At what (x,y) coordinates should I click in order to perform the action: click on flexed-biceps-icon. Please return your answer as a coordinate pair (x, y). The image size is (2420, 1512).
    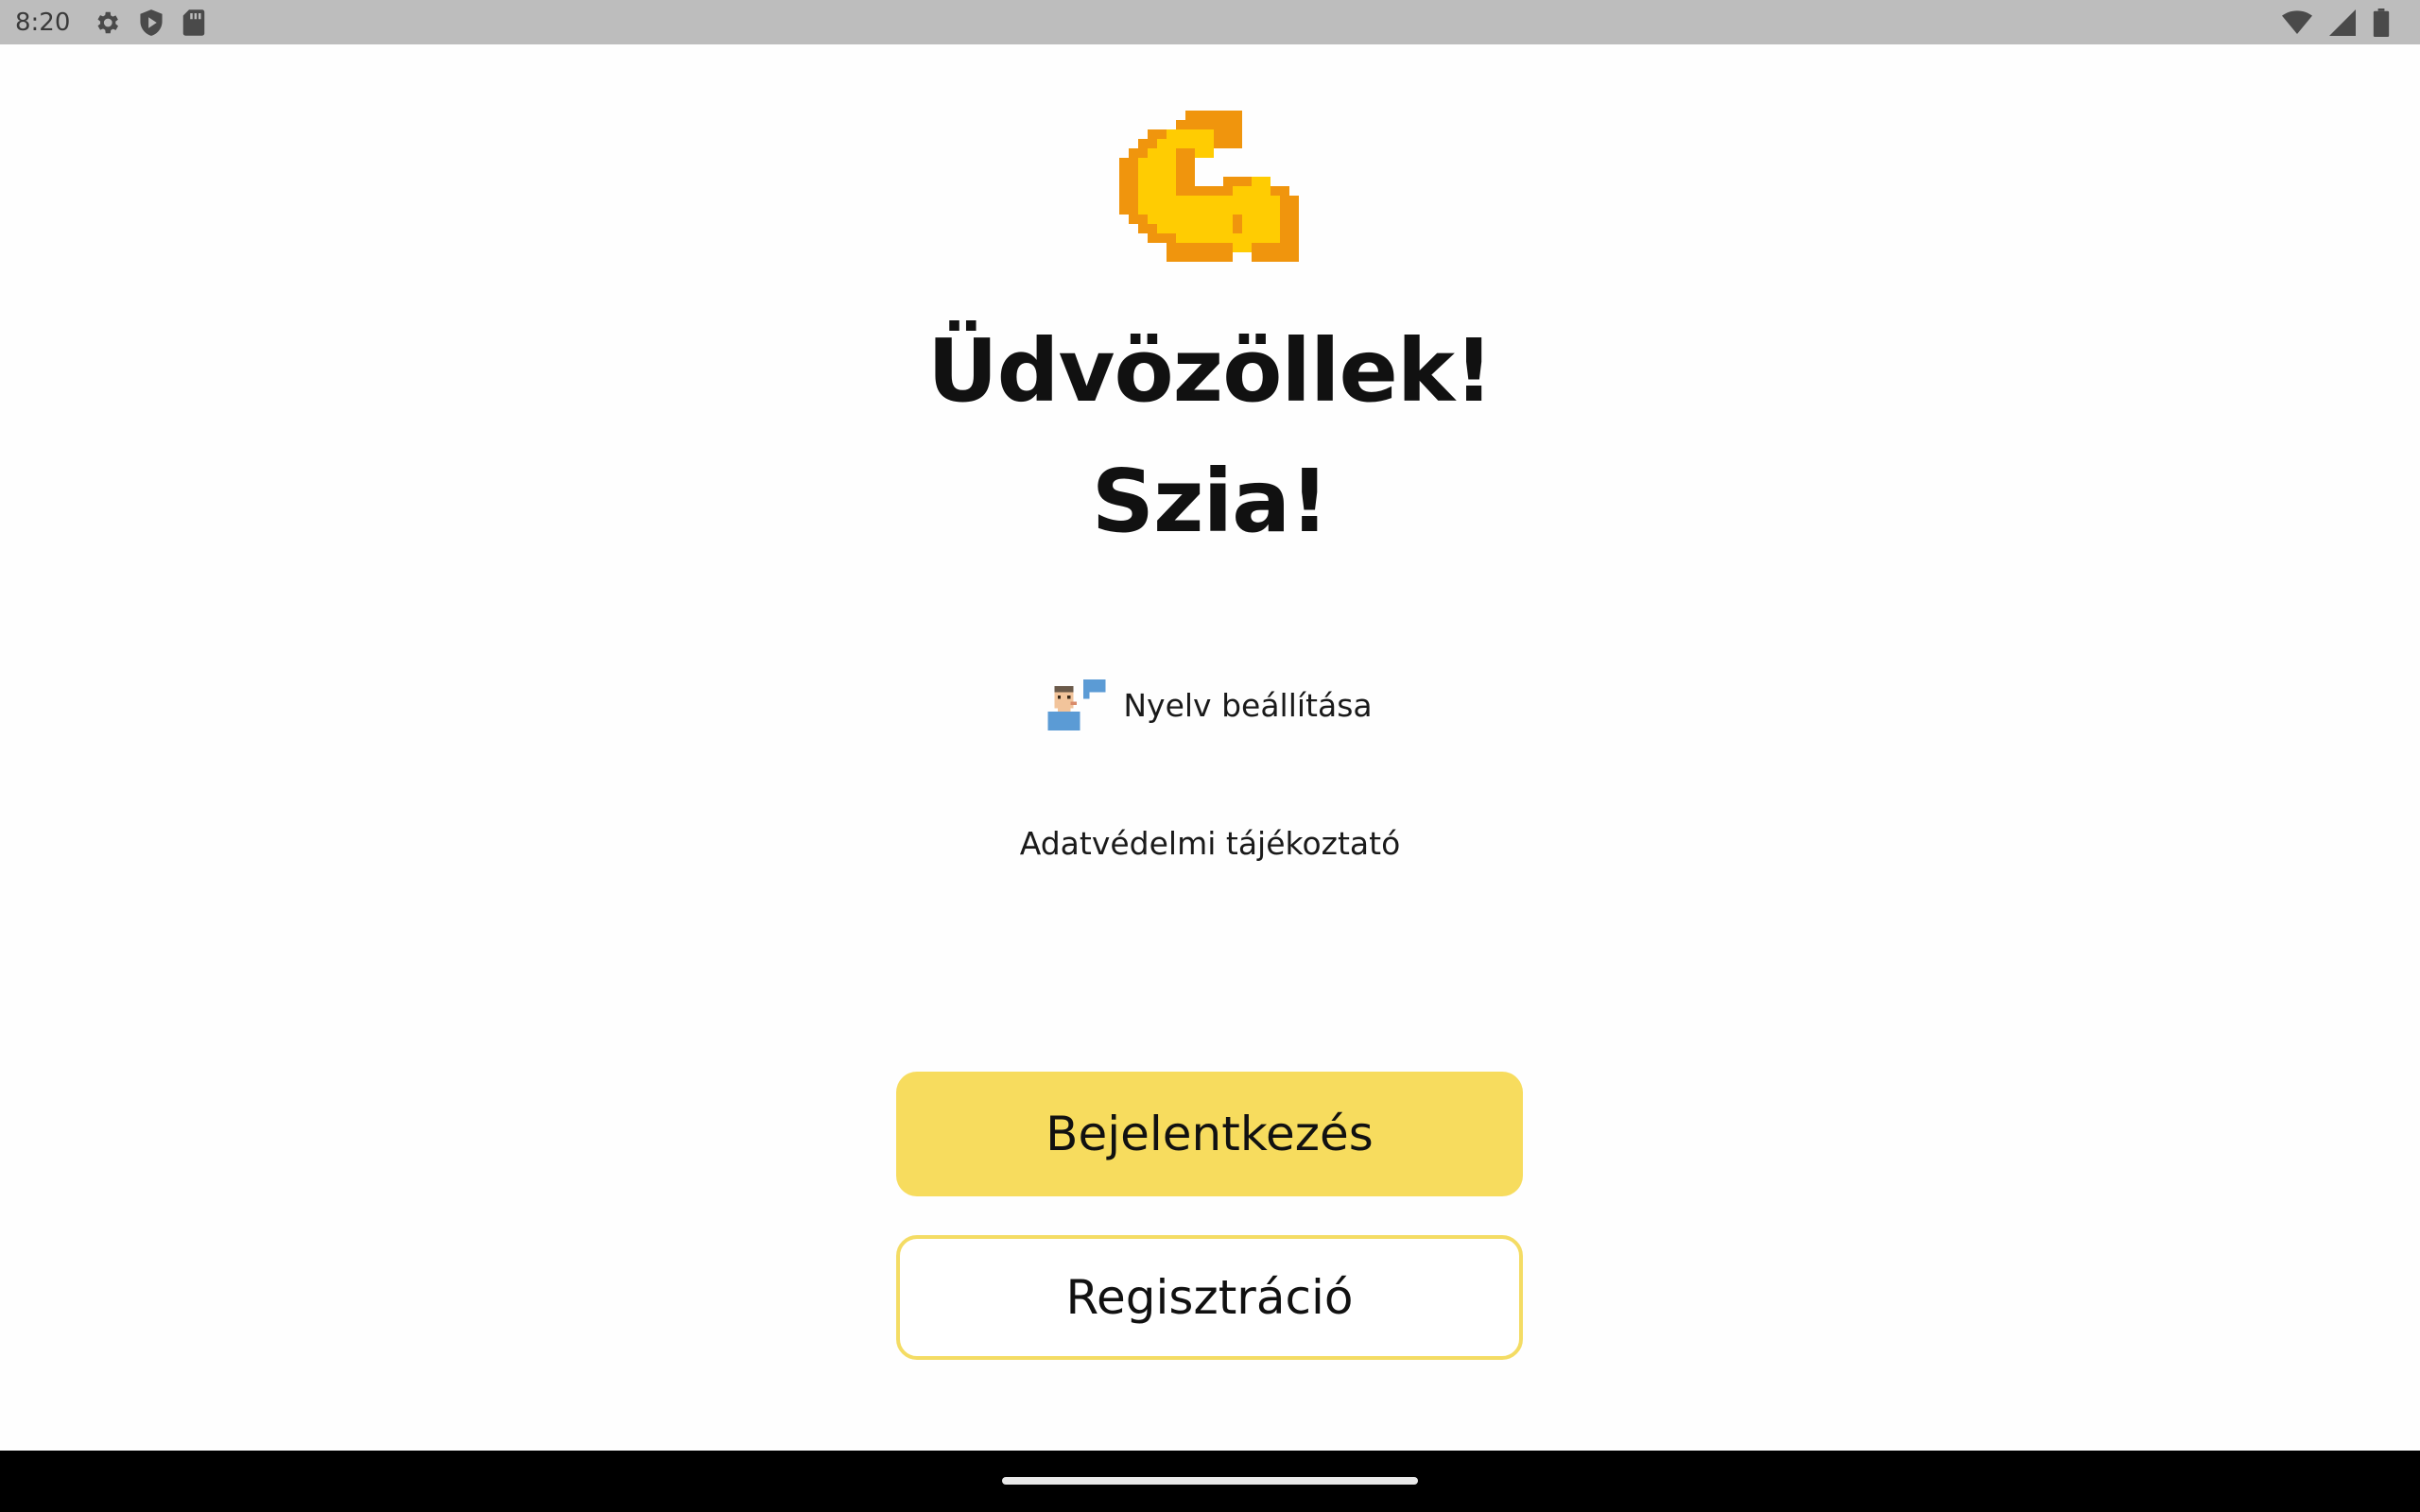
    Looking at the image, I should click on (1209, 200).